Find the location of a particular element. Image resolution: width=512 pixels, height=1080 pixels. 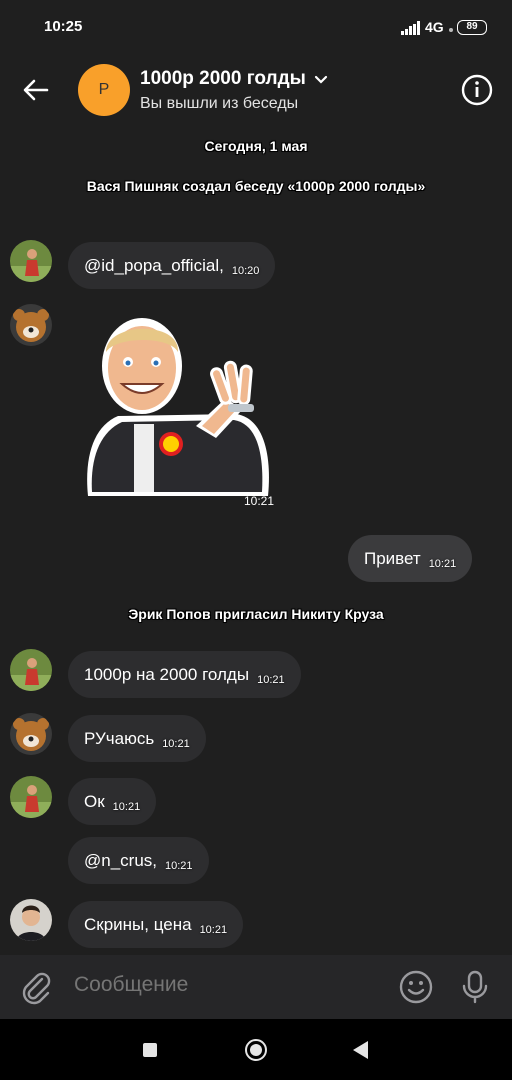

conversation-title: 1000р 2000 голды is located at coordinates (234, 79).